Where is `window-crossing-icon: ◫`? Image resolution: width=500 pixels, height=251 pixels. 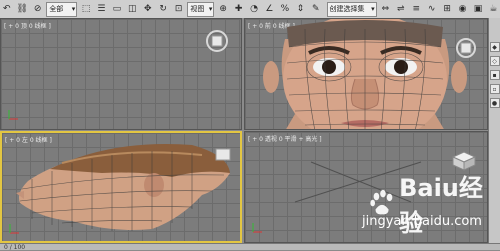 window-crossing-icon: ◫ is located at coordinates (132, 9).